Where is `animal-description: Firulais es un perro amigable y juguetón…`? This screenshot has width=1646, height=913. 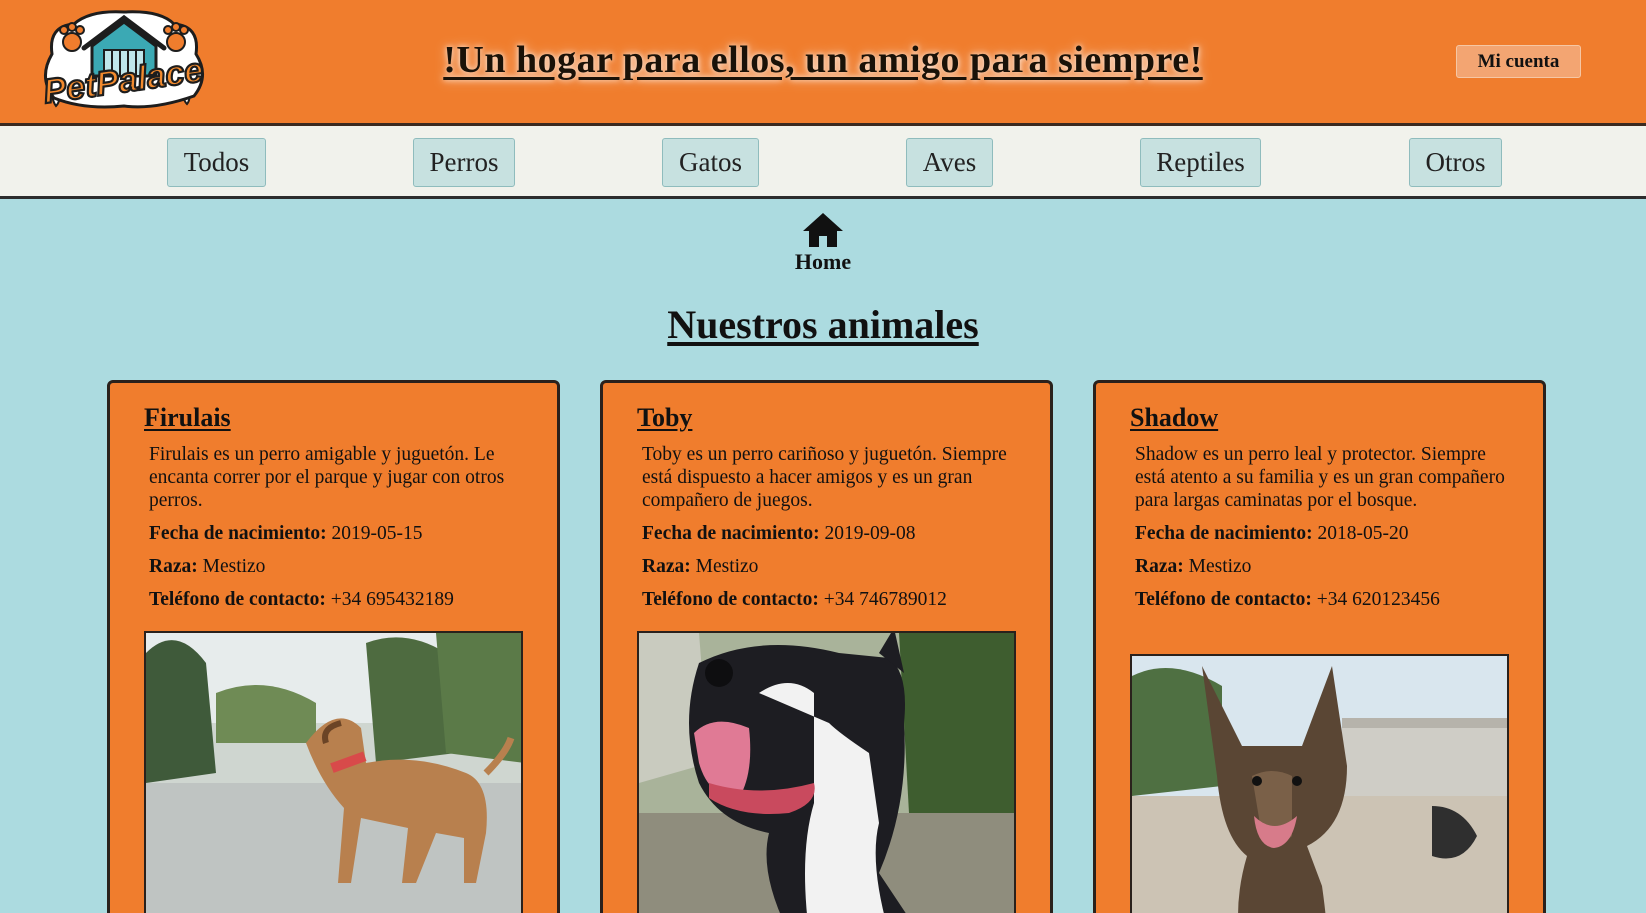
animal-description: Firulais es un perro amigable y juguetón… is located at coordinates (327, 477).